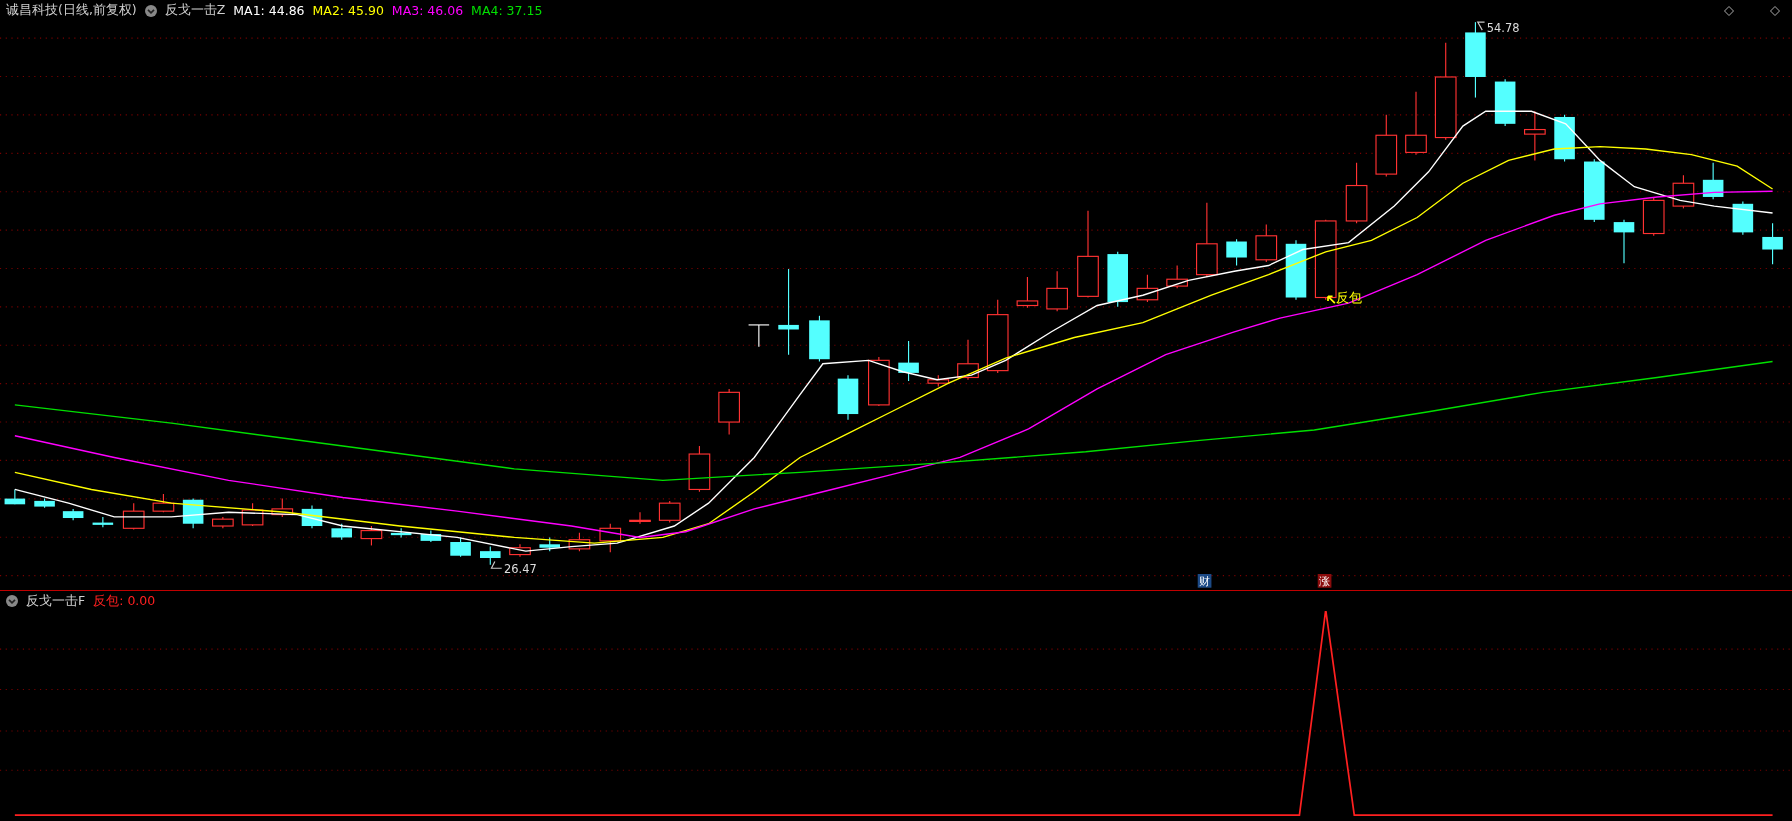 This screenshot has width=1792, height=821. What do you see at coordinates (507, 10) in the screenshot?
I see `moving-average-reading: MA4: 37.15` at bounding box center [507, 10].